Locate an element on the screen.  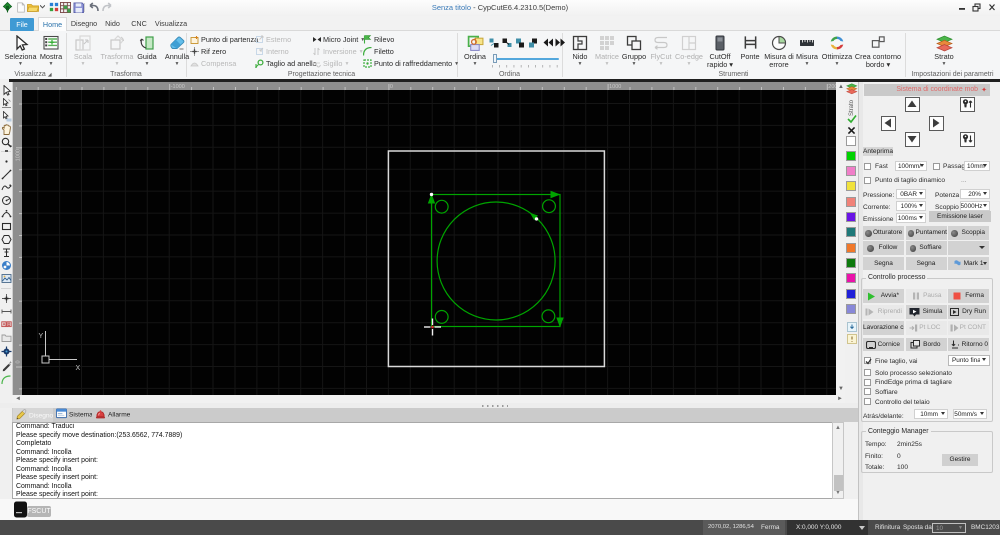
bottom-tab-allarme: Allarme is located at coordinates (111, 415).